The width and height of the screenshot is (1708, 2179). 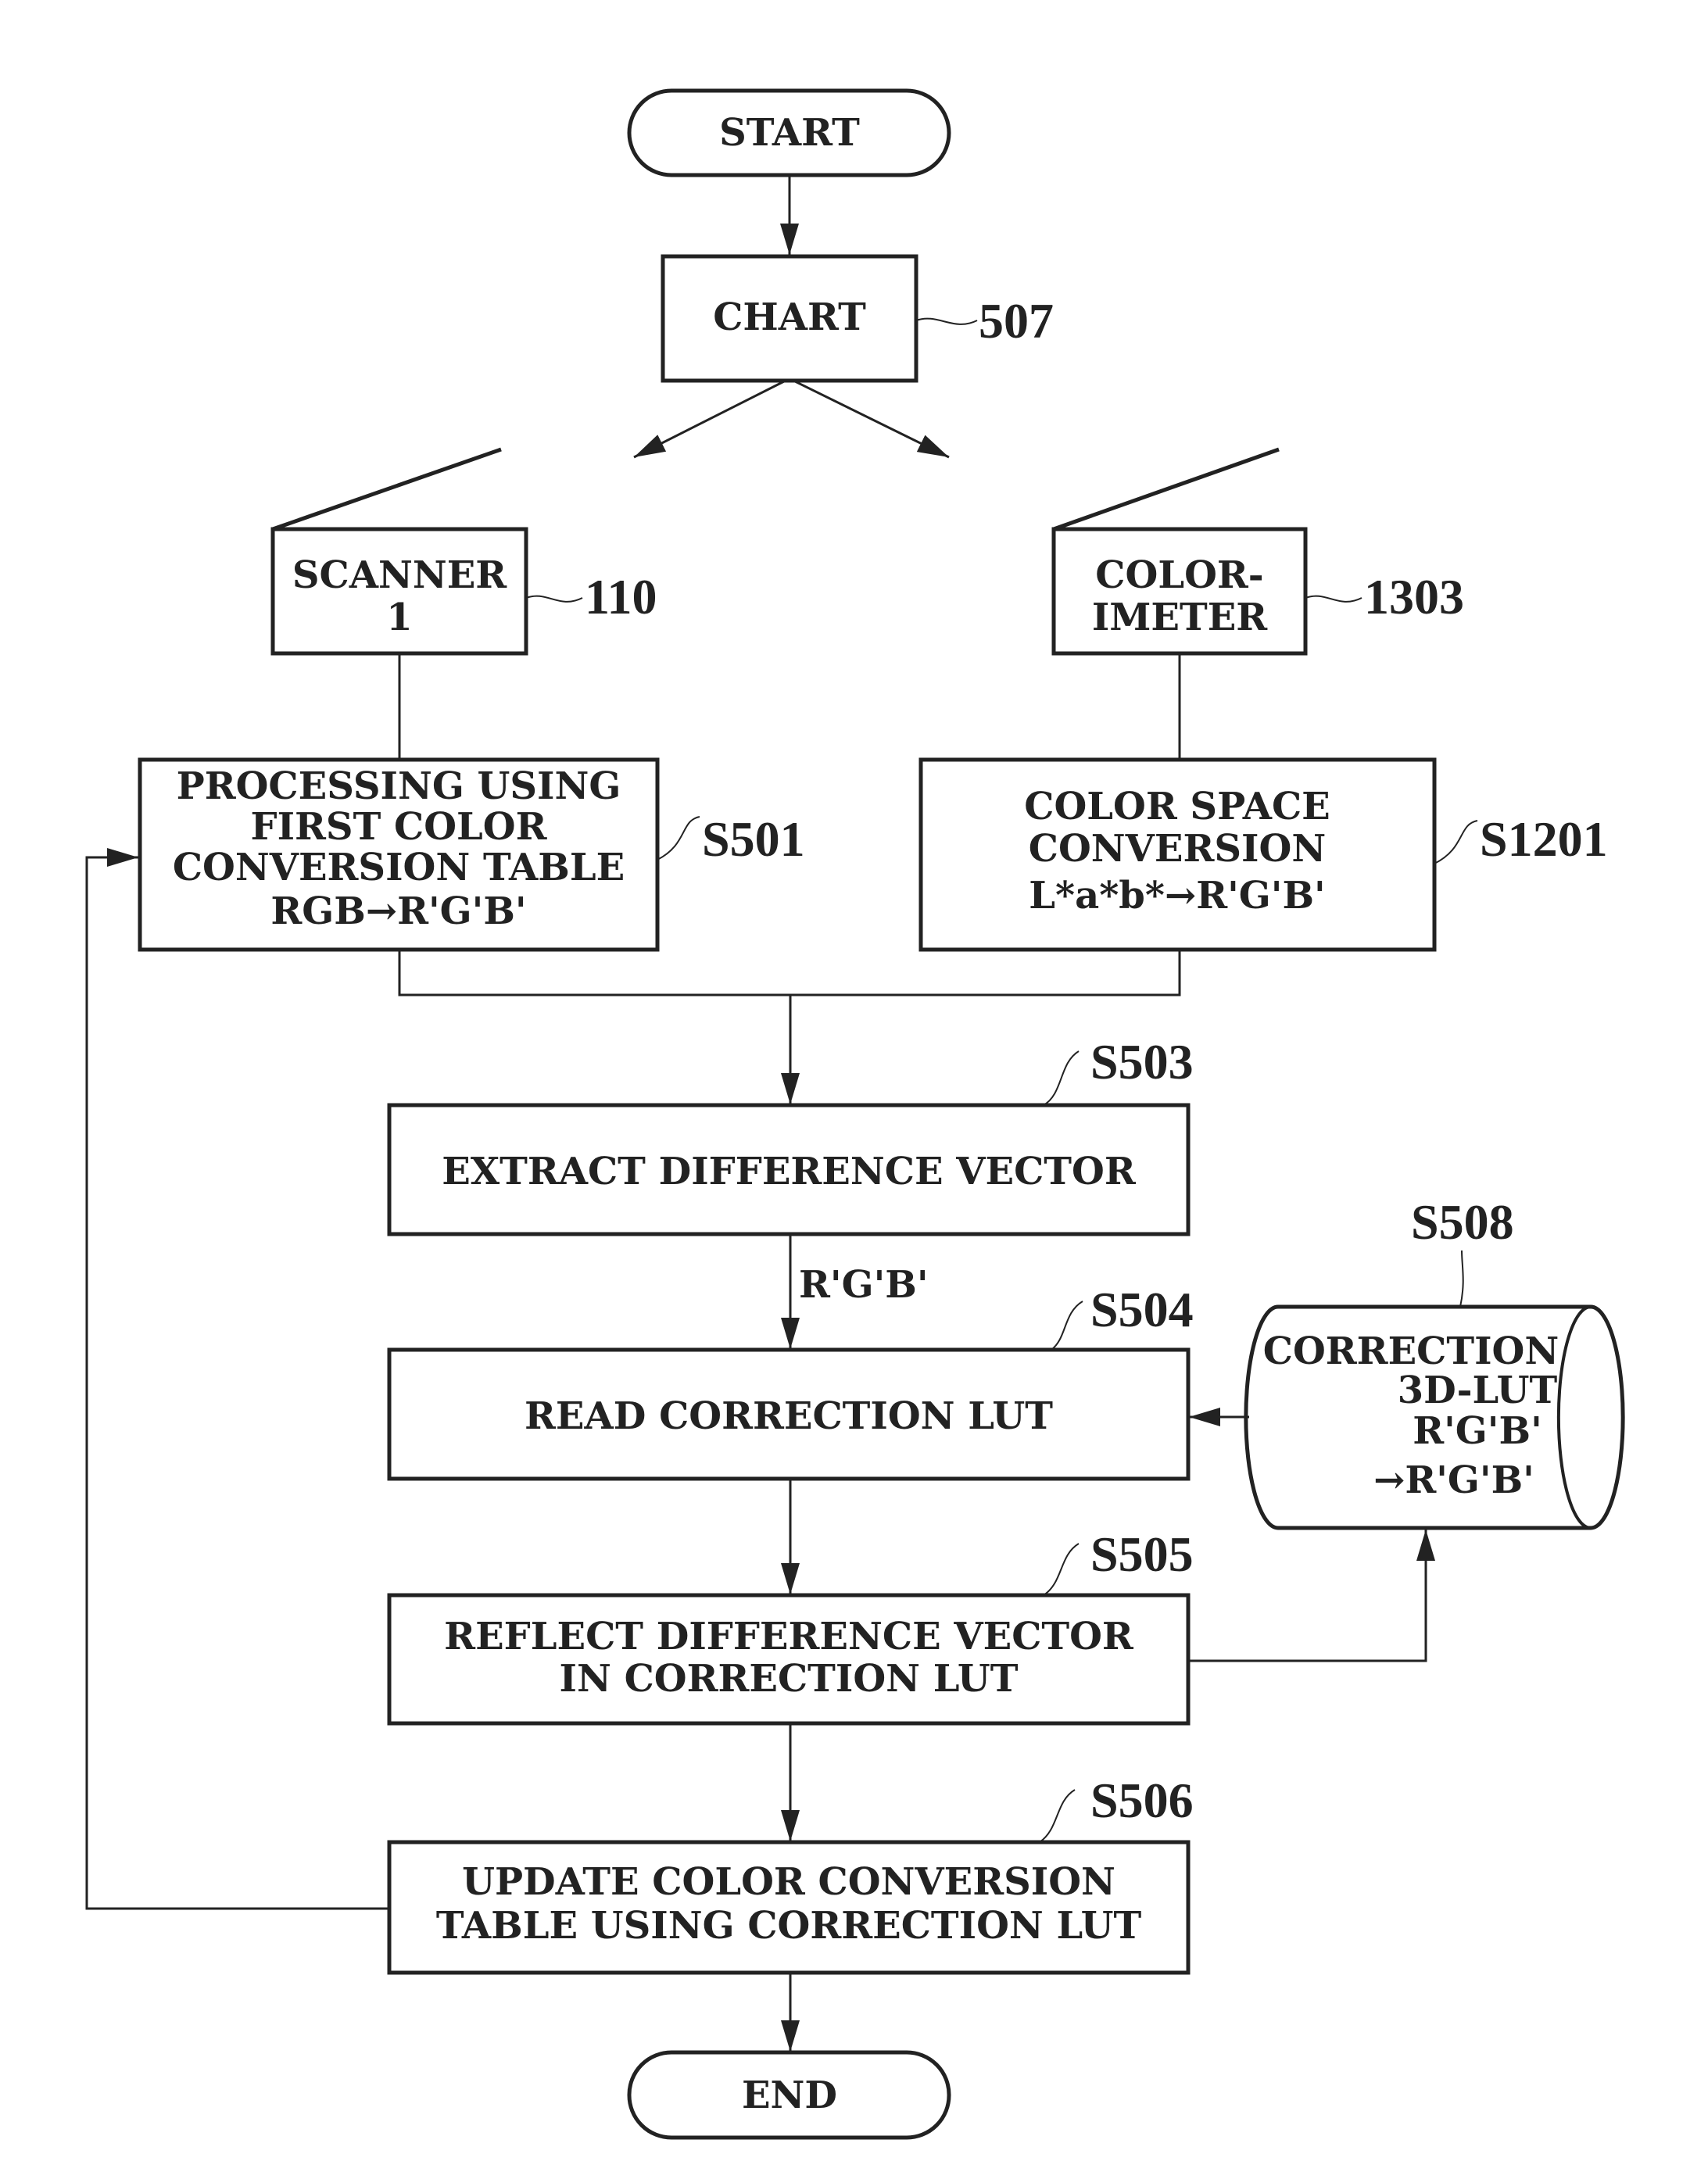 What do you see at coordinates (789, 973) in the screenshot?
I see `merge-connector` at bounding box center [789, 973].